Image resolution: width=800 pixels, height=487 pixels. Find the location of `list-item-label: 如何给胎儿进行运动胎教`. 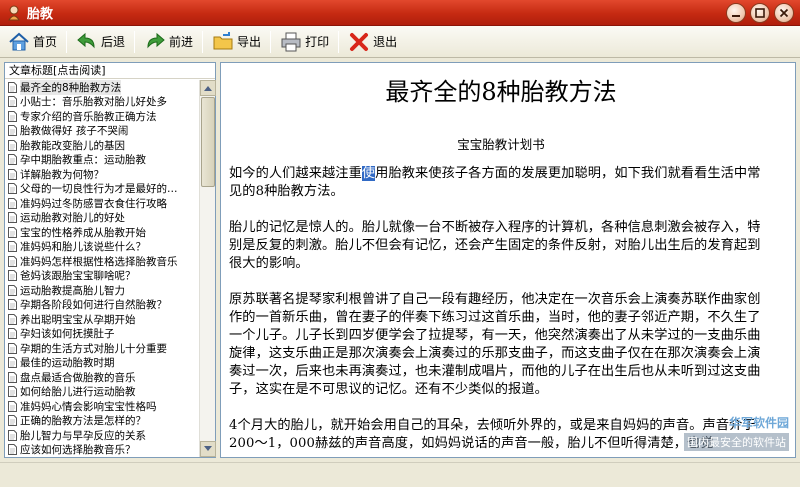

list-item-label: 如何给胎儿进行运动胎教 is located at coordinates (78, 392).